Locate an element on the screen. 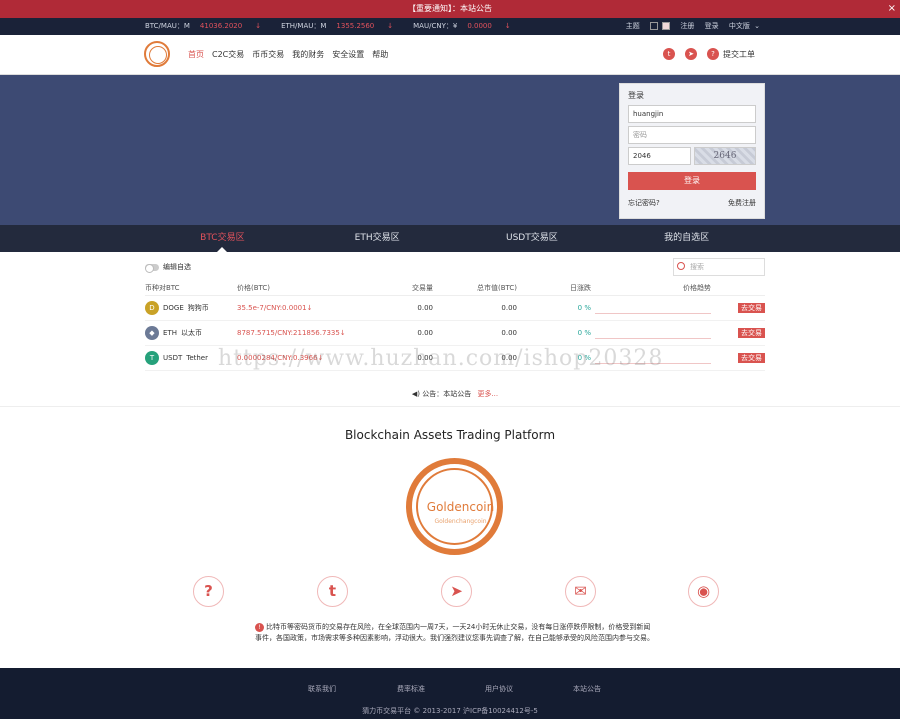 This screenshot has width=900, height=719. price-cell: 35.5e-7/CNY:0.0001↓ is located at coordinates (302, 308).